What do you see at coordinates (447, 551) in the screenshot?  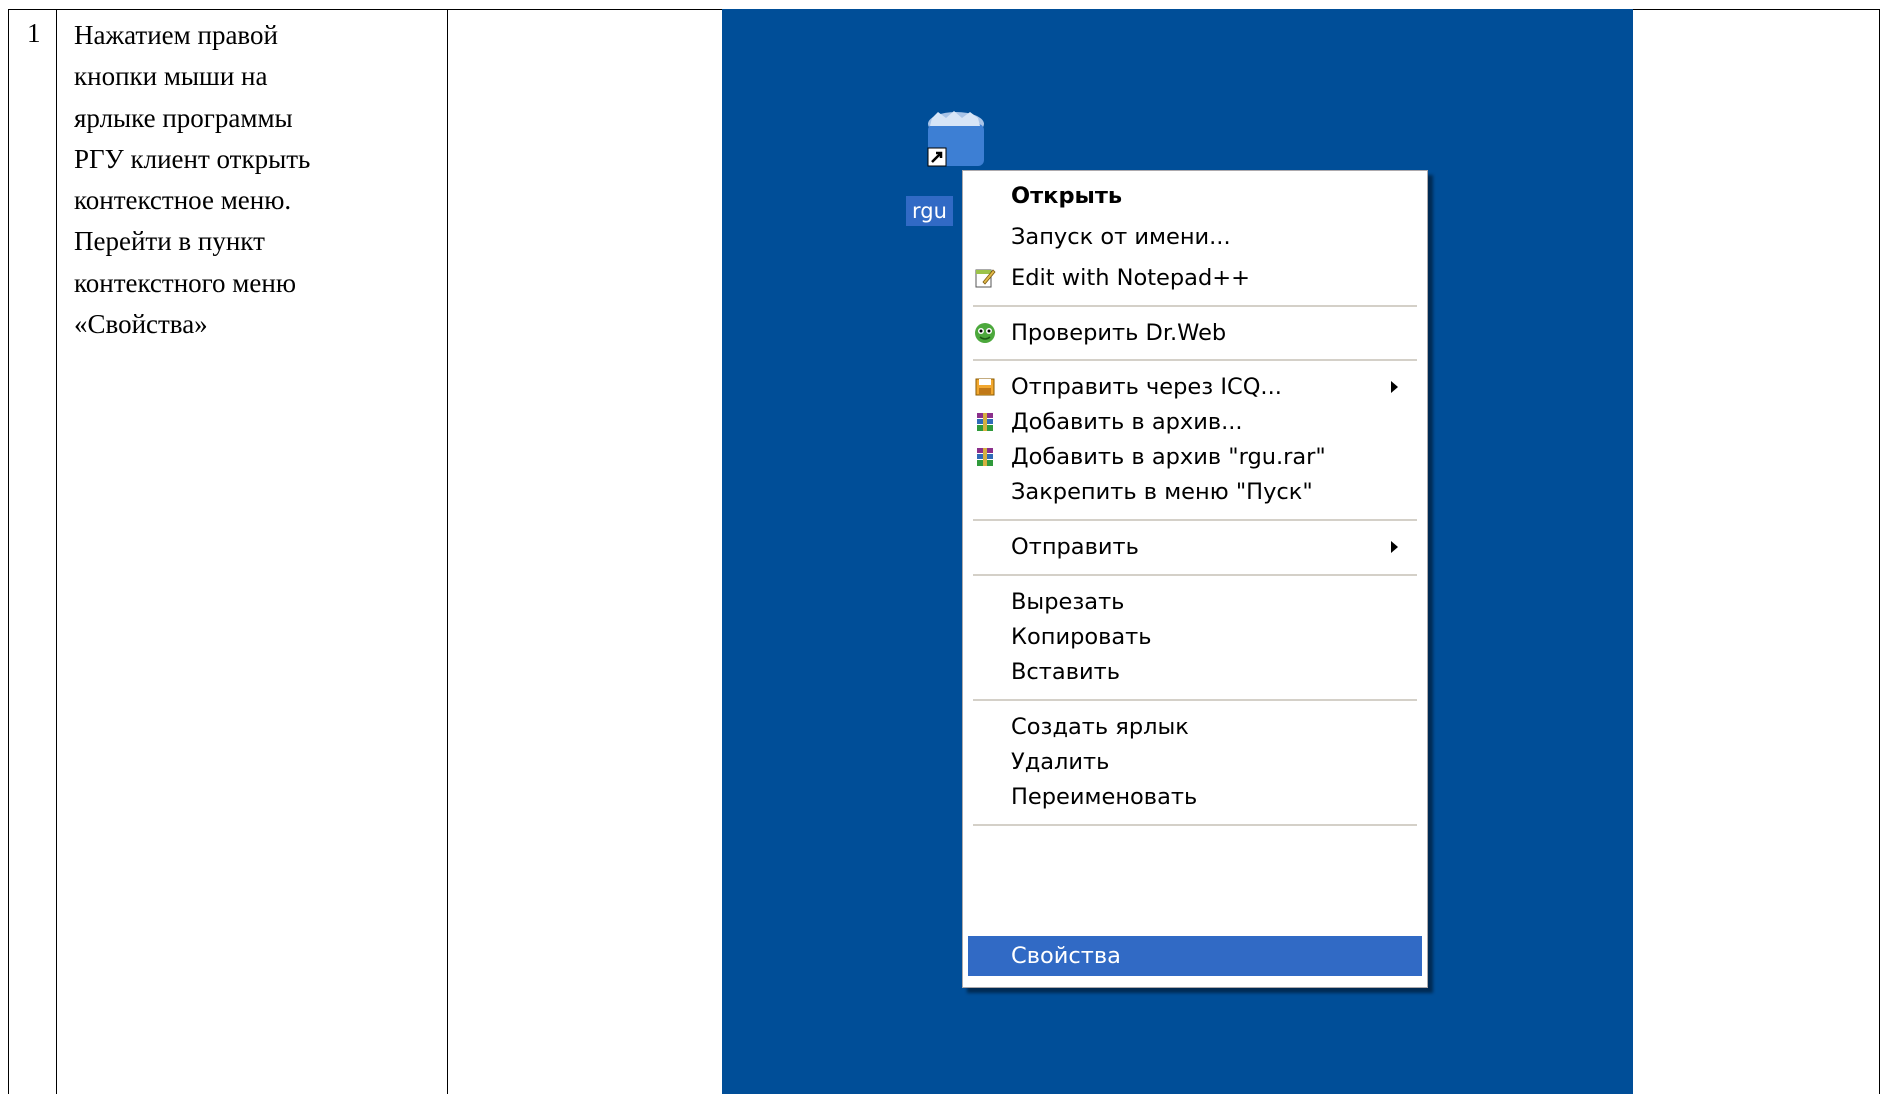 I see `table-border-text-col` at bounding box center [447, 551].